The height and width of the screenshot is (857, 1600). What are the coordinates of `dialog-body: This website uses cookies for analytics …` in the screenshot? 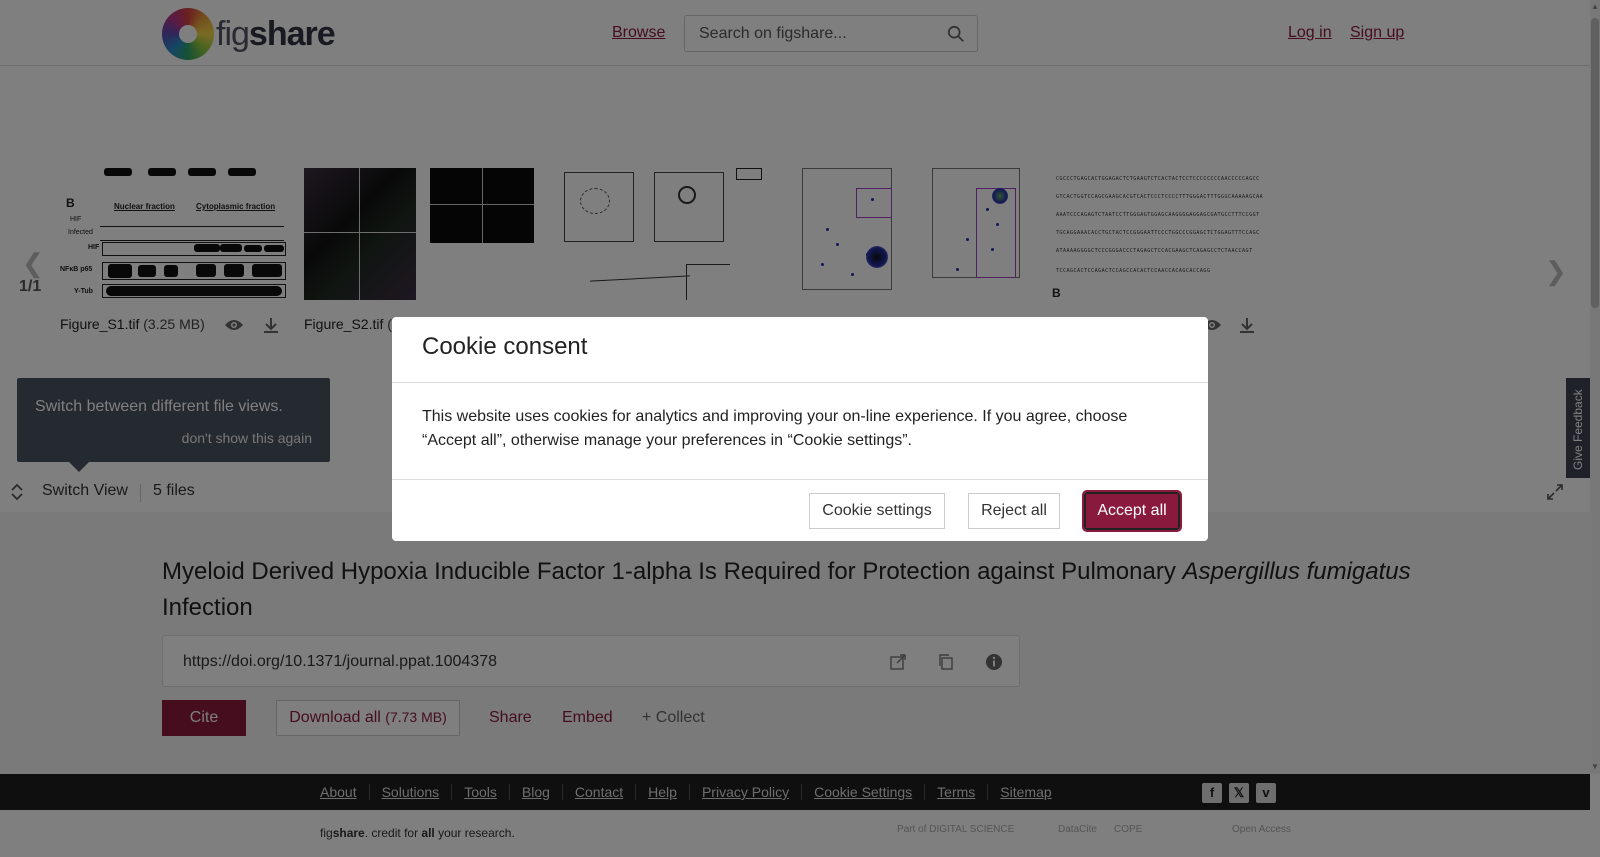 It's located at (800, 431).